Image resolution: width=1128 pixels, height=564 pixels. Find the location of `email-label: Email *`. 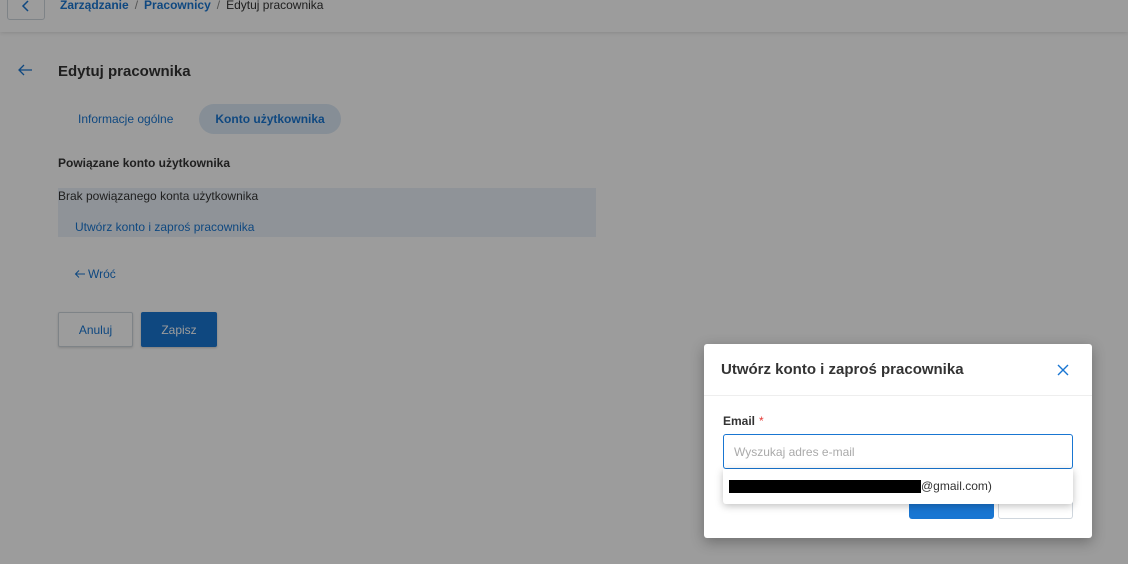

email-label: Email * is located at coordinates (743, 421).